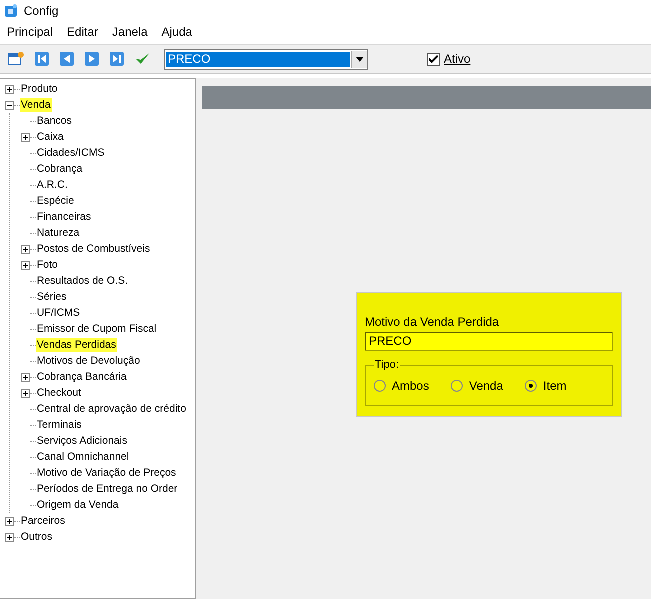 This screenshot has width=651, height=599. I want to click on tree-item: Períodos de Entrega no Order, so click(107, 489).